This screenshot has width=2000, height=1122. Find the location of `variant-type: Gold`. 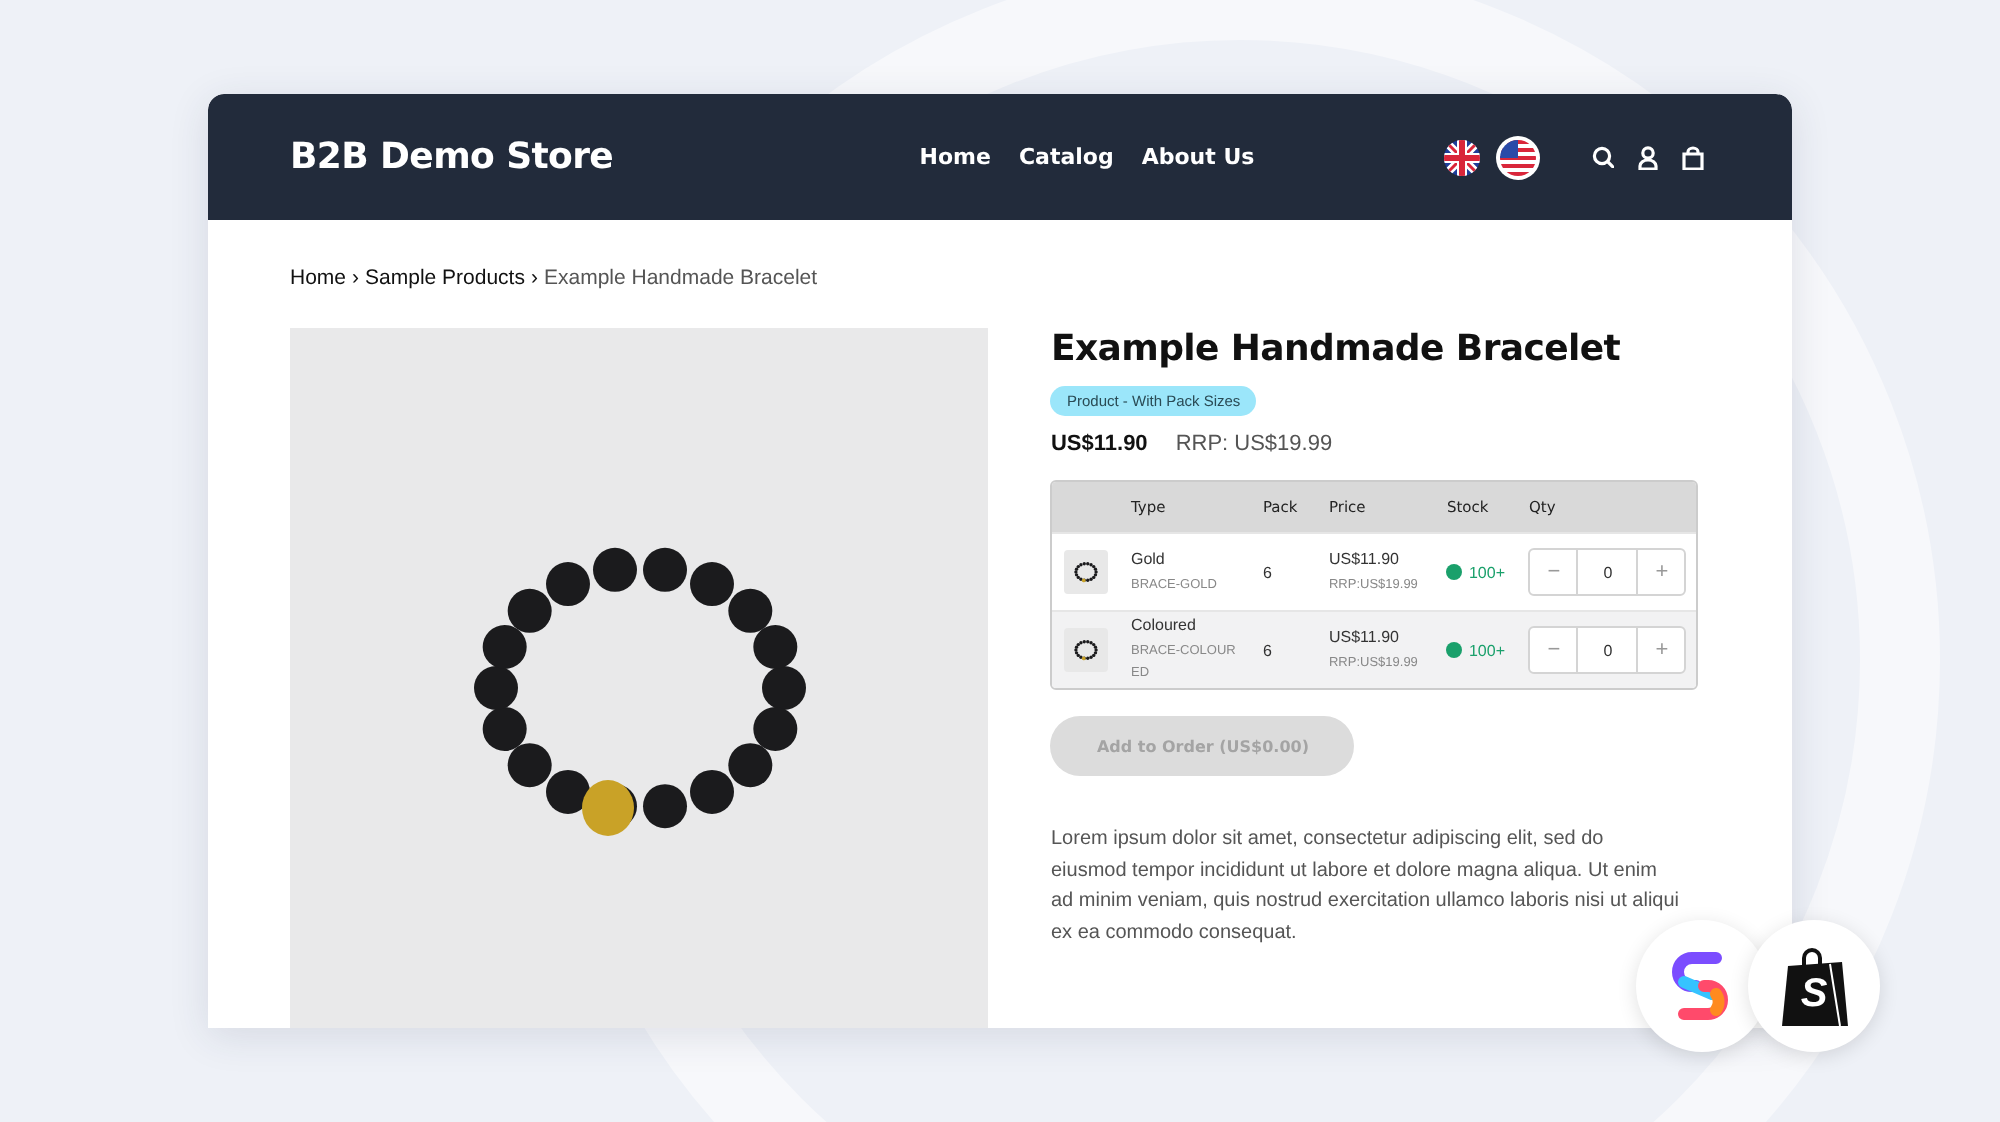

variant-type: Gold is located at coordinates (1148, 558).